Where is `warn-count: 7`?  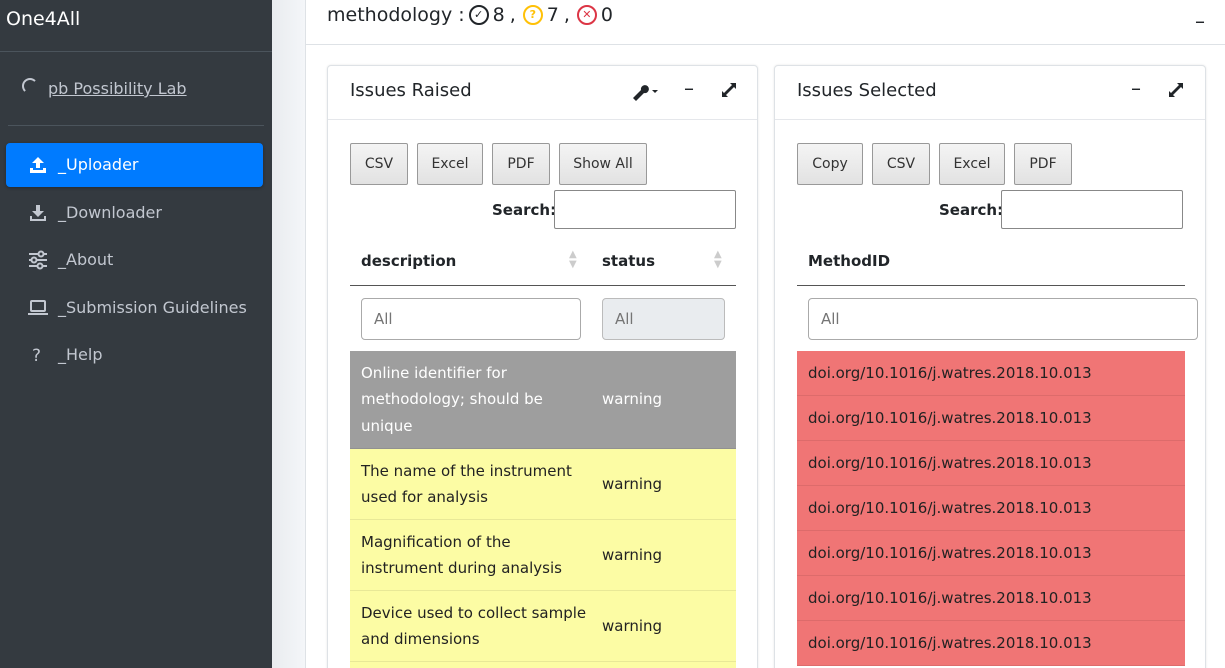 warn-count: 7 is located at coordinates (552, 15).